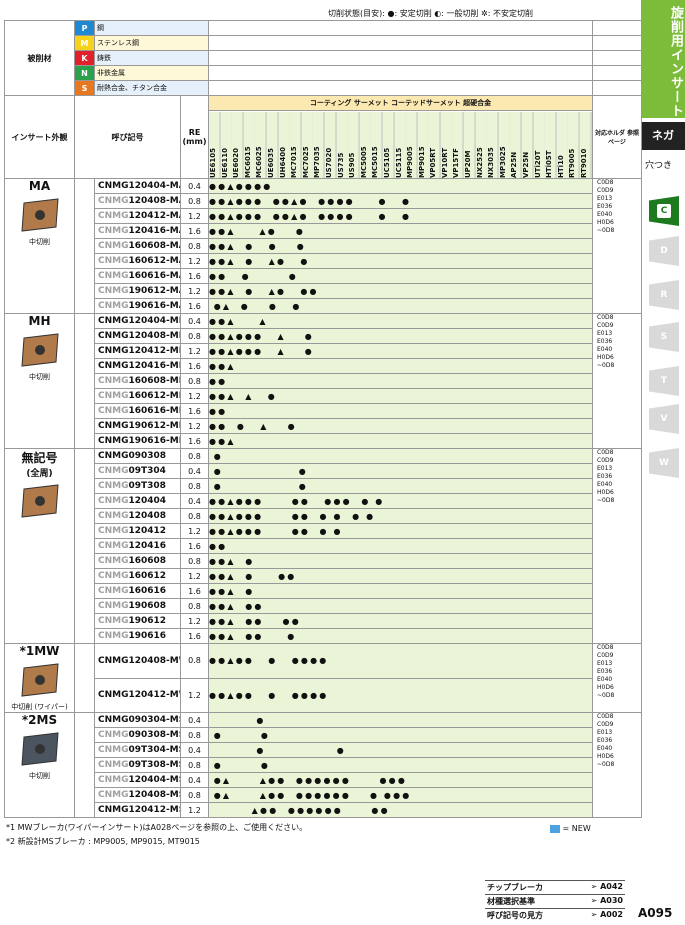  I want to click on grade-name: VP10RT, so click(446, 144).